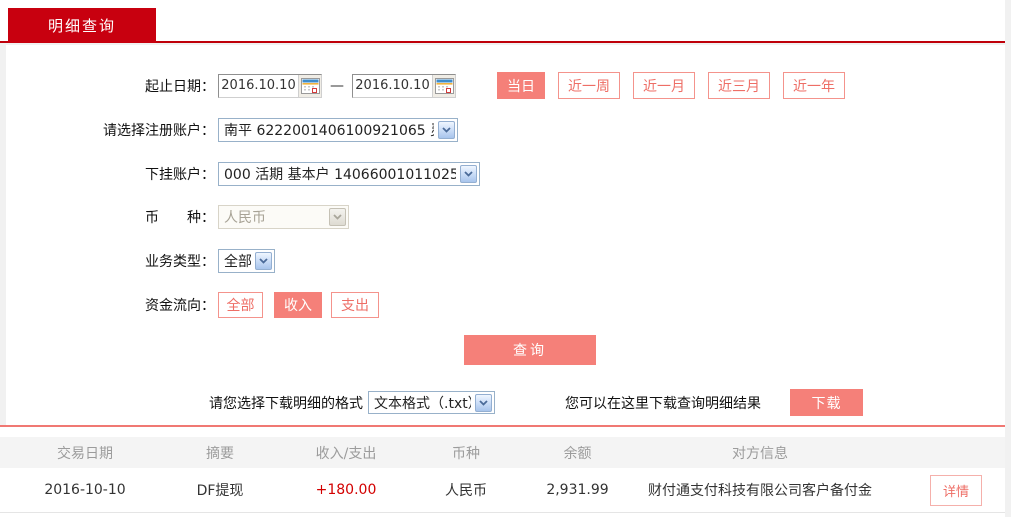 Image resolution: width=1011 pixels, height=517 pixels. I want to click on query-button: 查询, so click(530, 350).